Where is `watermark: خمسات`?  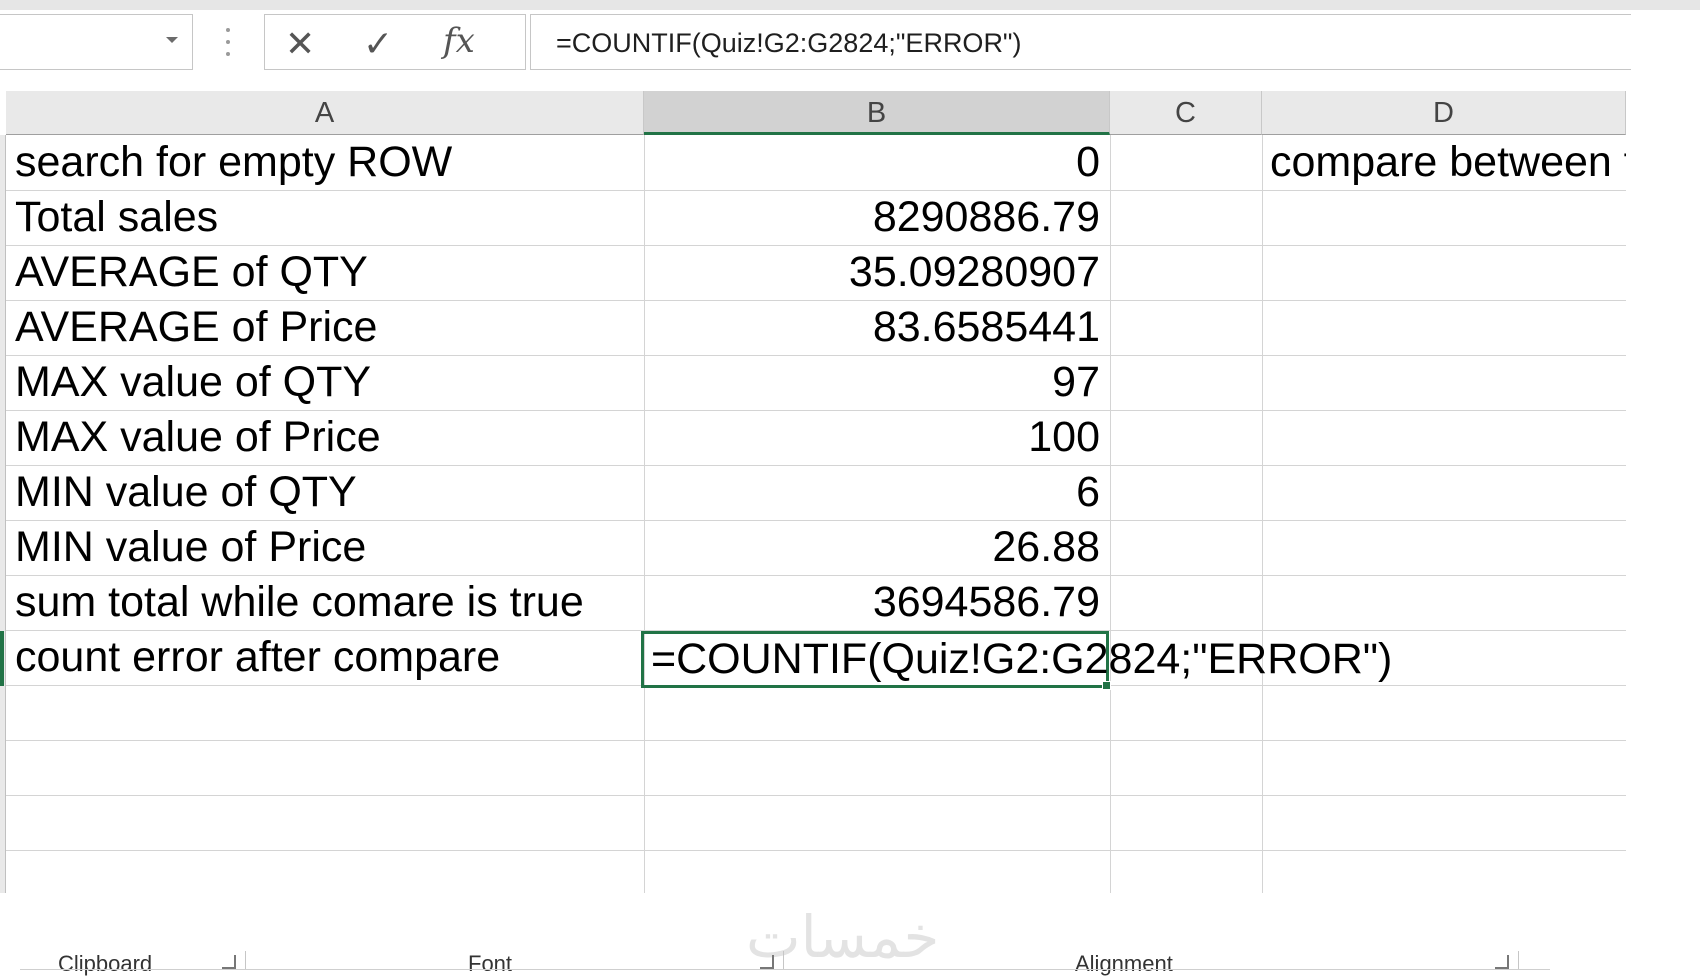
watermark: خمسات is located at coordinates (843, 937).